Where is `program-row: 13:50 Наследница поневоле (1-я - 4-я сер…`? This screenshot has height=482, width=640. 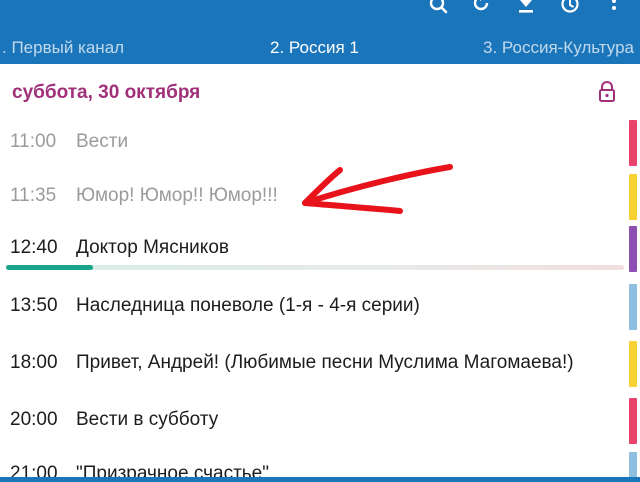
program-row: 13:50 Наследница поневоле (1-я - 4-я сер… is located at coordinates (320, 310).